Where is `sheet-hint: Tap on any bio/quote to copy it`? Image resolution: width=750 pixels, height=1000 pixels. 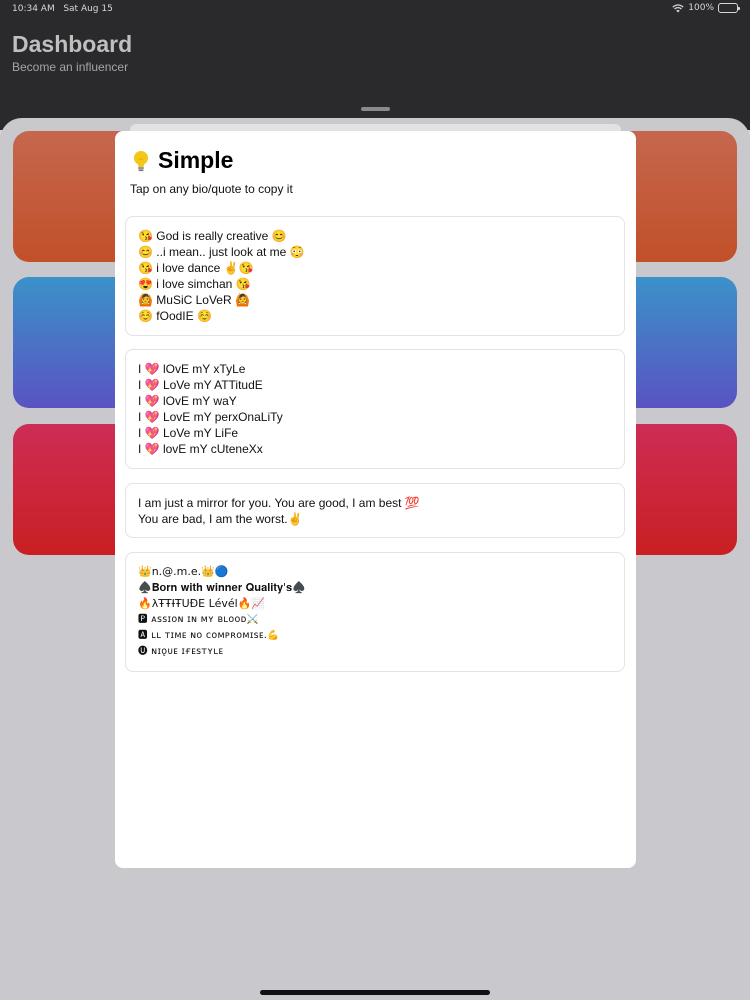
sheet-hint: Tap on any bio/quote to copy it is located at coordinates (211, 189).